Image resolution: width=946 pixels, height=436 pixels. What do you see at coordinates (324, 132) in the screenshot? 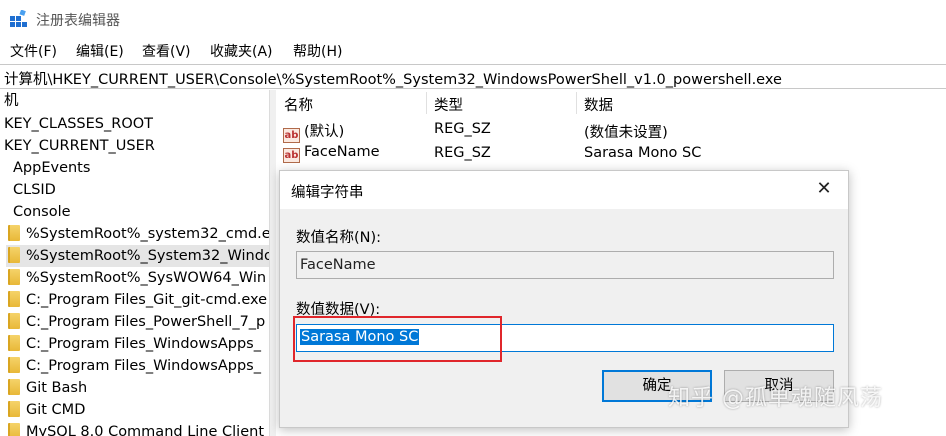
I see `value-name: (默认)` at bounding box center [324, 132].